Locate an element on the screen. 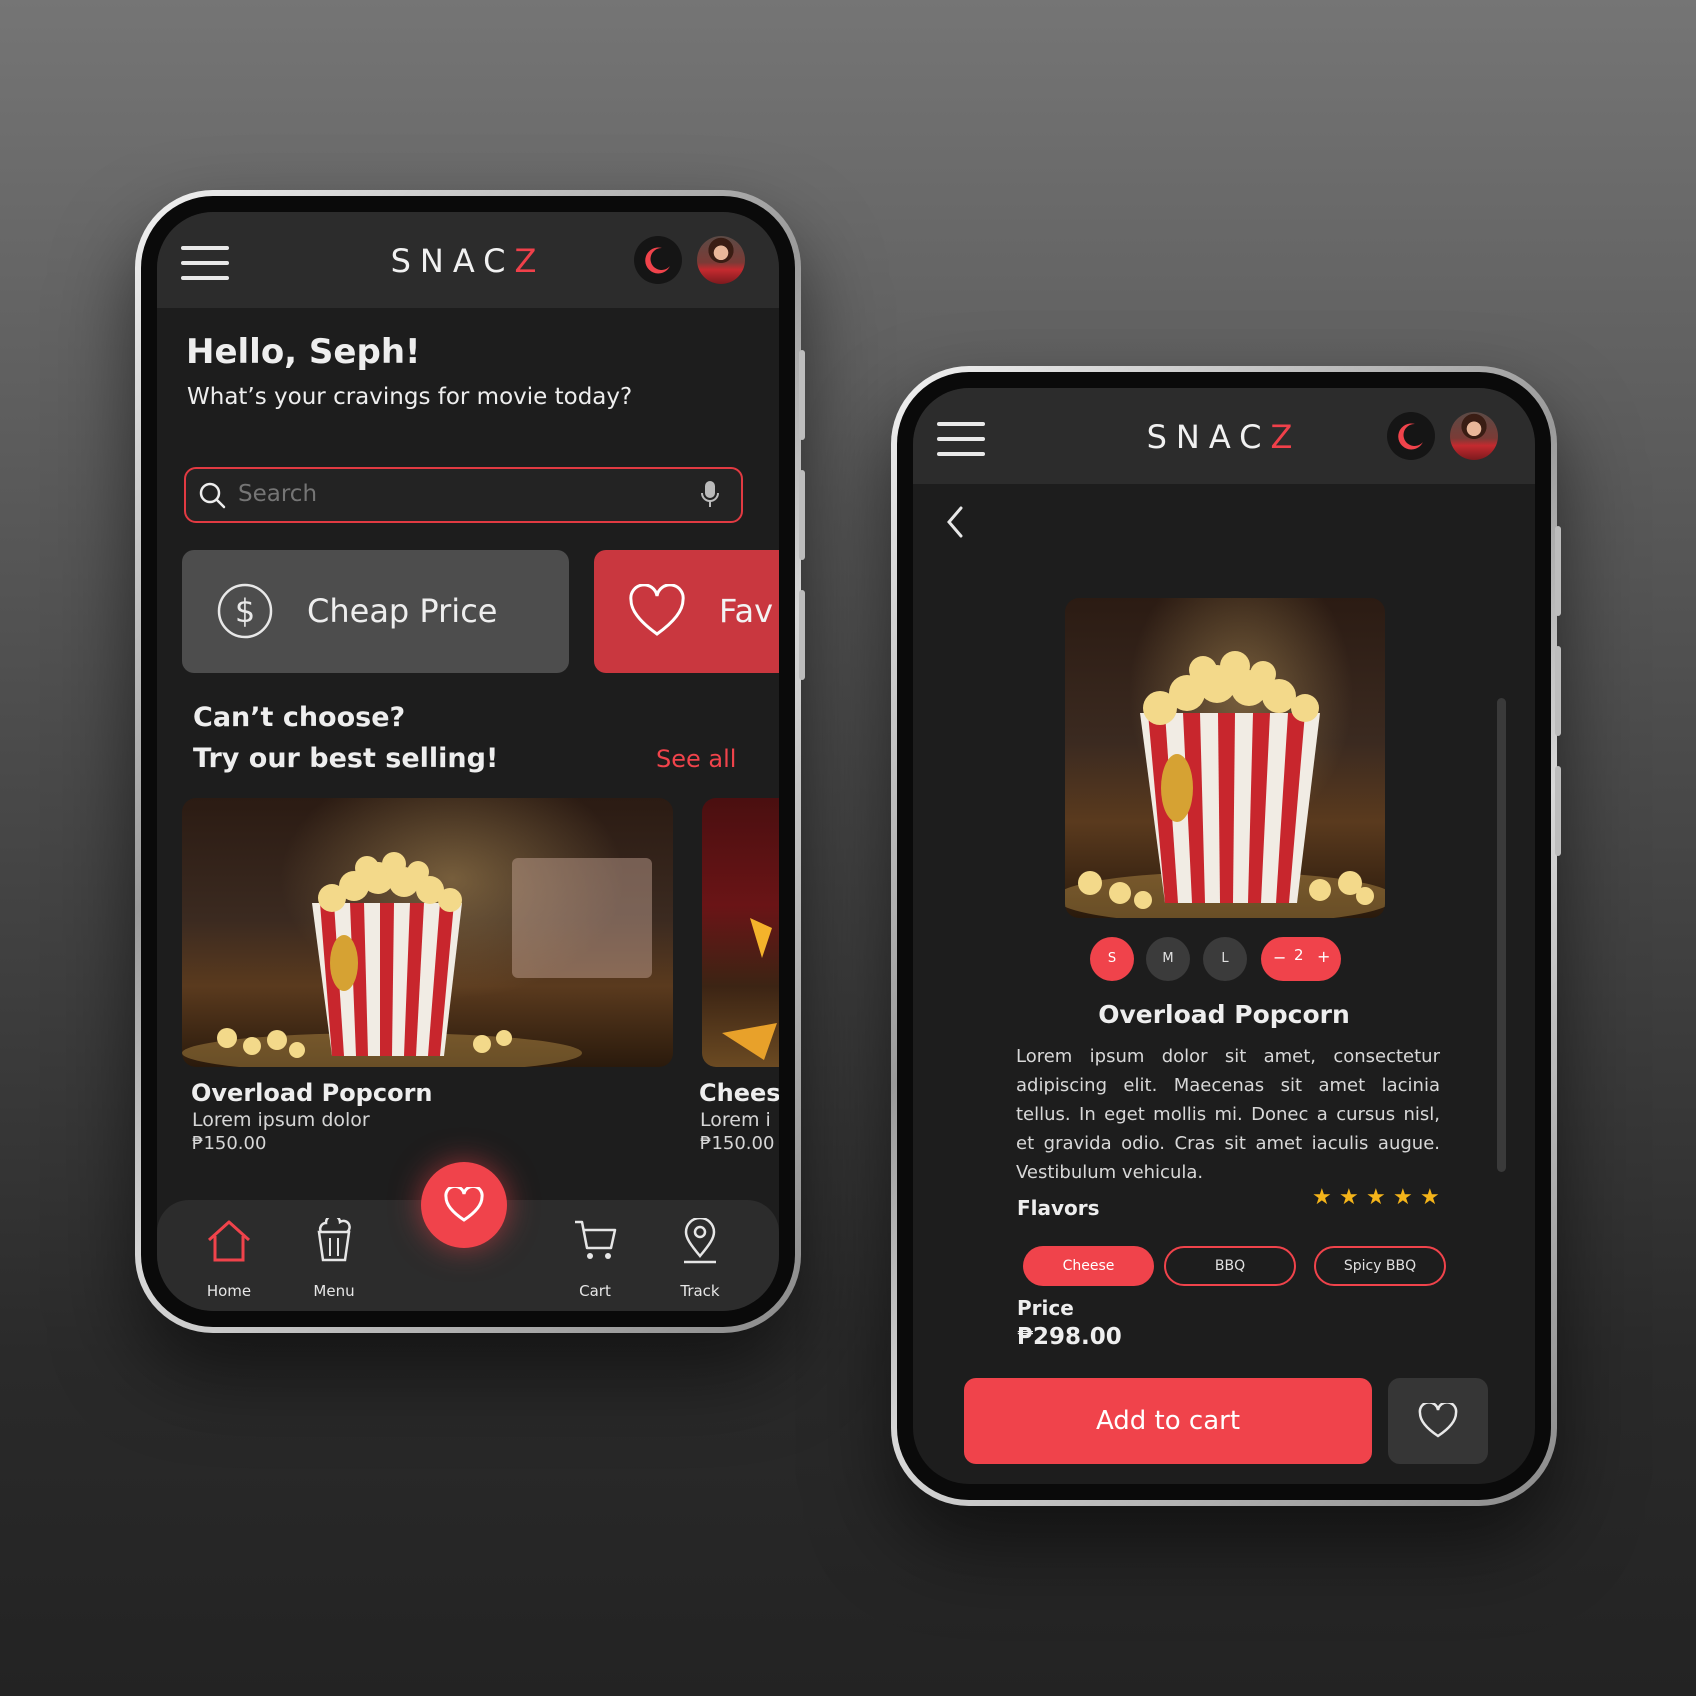 The image size is (1696, 1696). product-title: Overload Popcorn is located at coordinates (1224, 1014).